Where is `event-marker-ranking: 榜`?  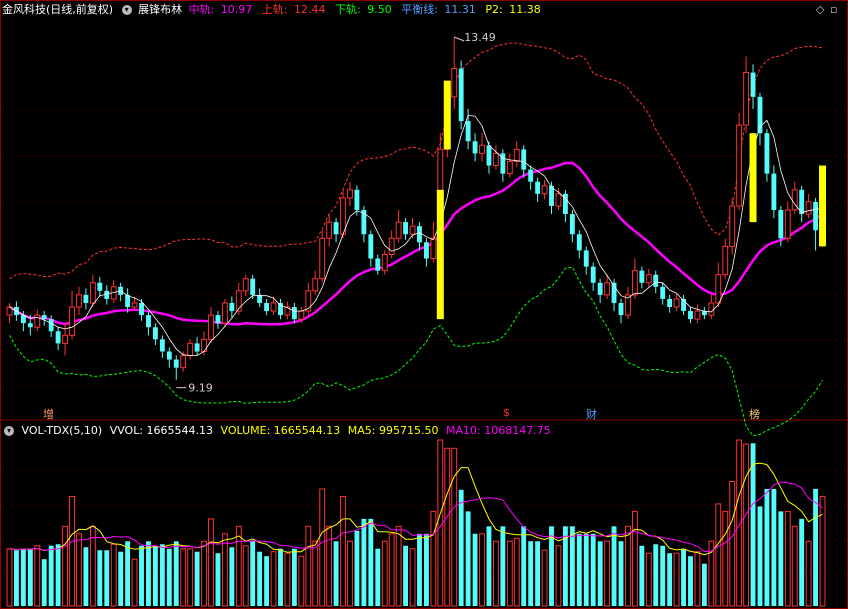
event-marker-ranking: 榜 is located at coordinates (754, 414).